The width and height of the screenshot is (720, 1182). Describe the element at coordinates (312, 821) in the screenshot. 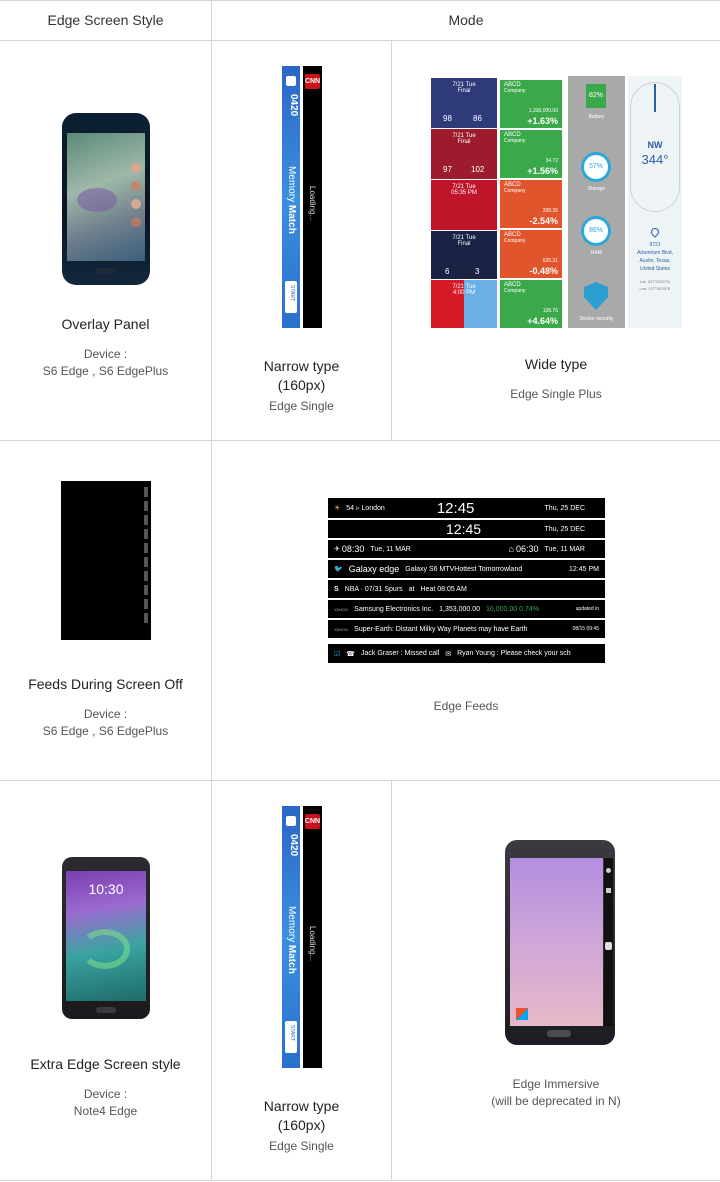

I see `cnn-logo-icon: CNN` at that location.